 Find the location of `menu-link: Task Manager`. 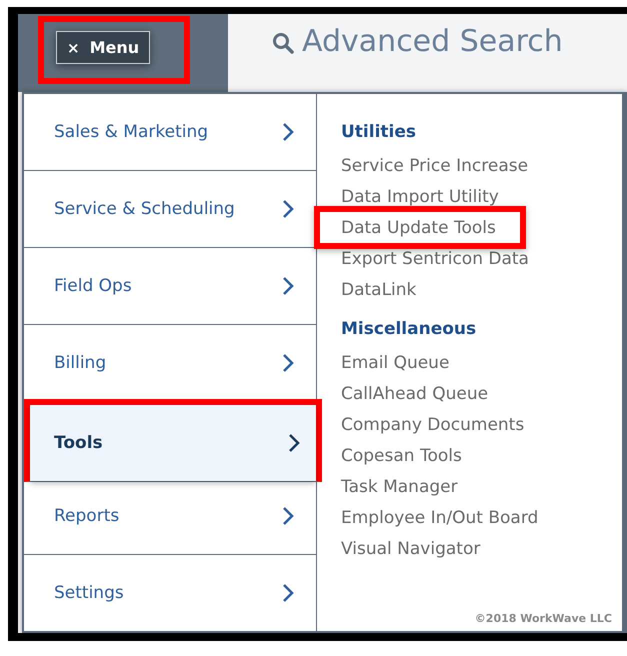

menu-link: Task Manager is located at coordinates (399, 486).